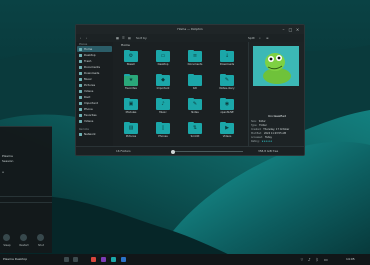 The height and width of the screenshot is (265, 370). I want to click on title-bar: Home — Dolphin – □ ×, so click(190, 29).